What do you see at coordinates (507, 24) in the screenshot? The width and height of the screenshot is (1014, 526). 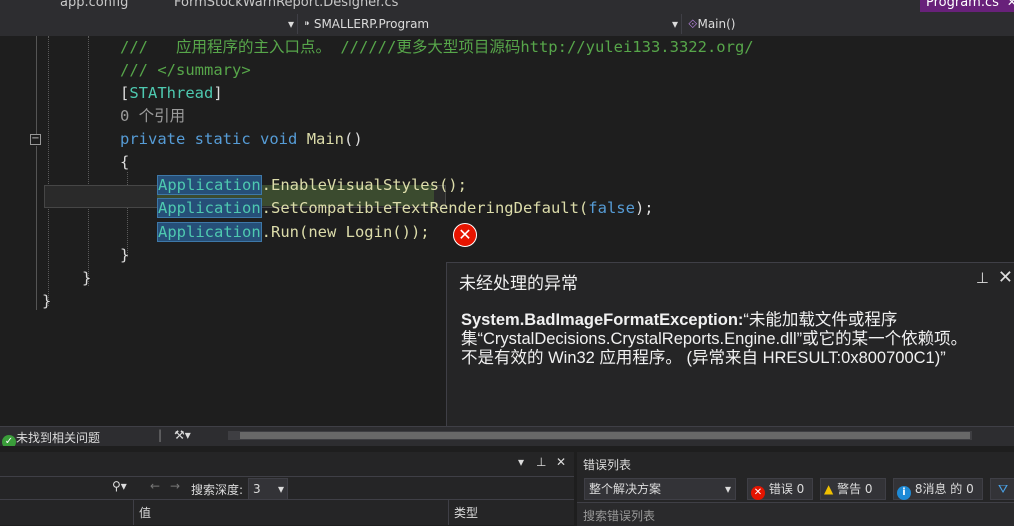 I see `navigation-bar: ▾ ⁍ SMALLERP.Program ▾ ⟐Main()` at bounding box center [507, 24].